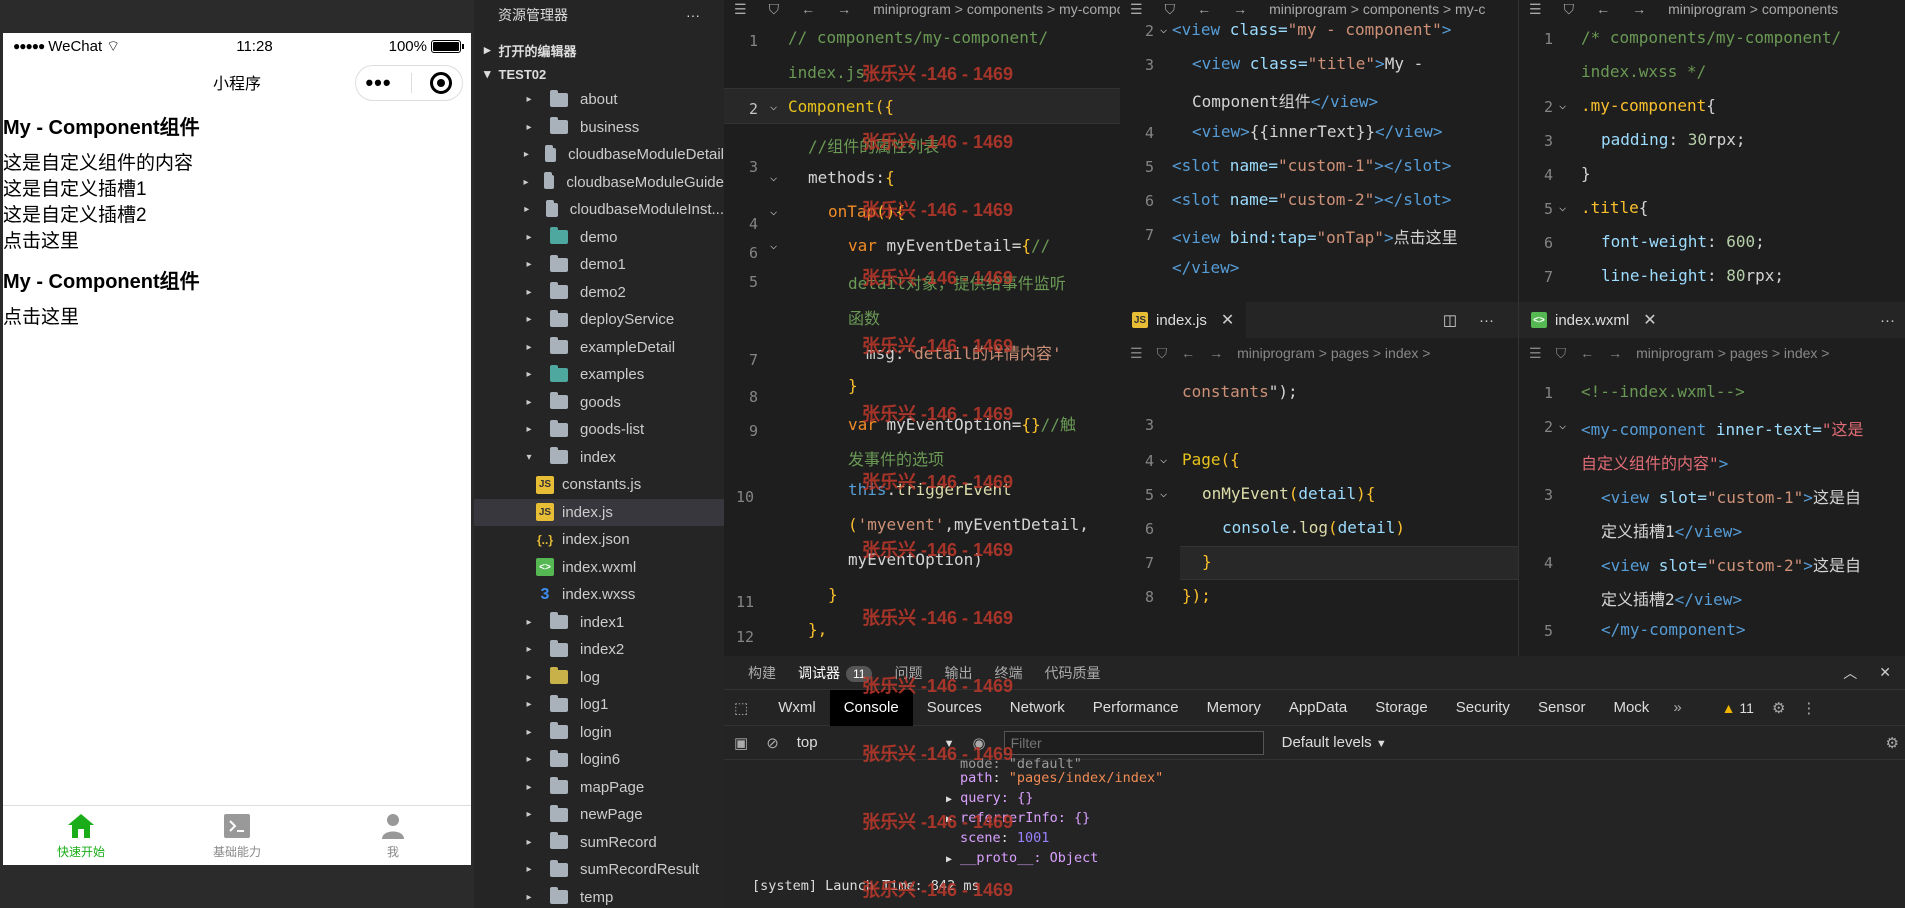 This screenshot has width=1905, height=908. What do you see at coordinates (599, 128) in the screenshot?
I see `folder-item: ▸ business` at bounding box center [599, 128].